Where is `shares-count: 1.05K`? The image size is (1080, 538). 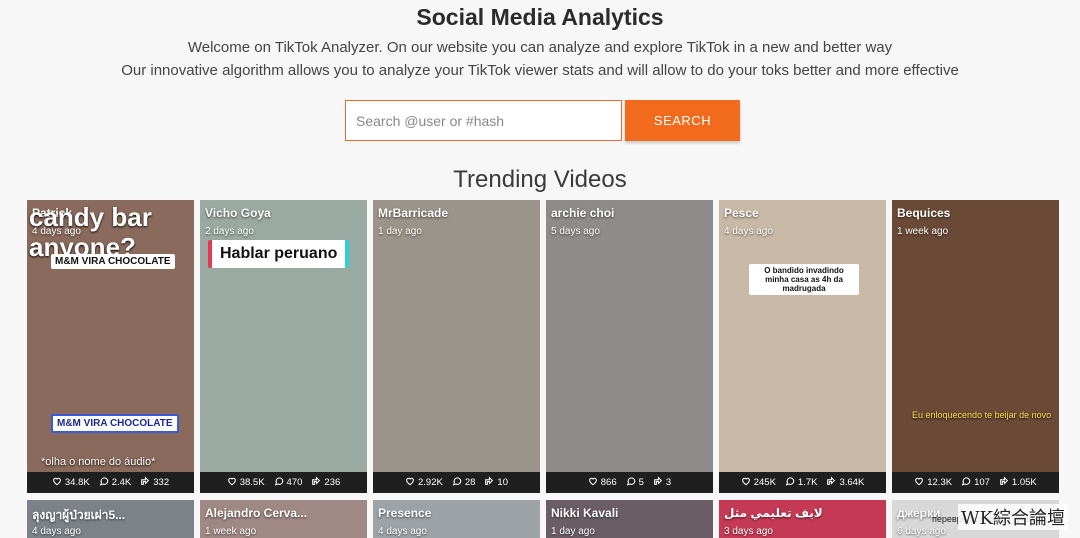 shares-count: 1.05K is located at coordinates (1024, 482).